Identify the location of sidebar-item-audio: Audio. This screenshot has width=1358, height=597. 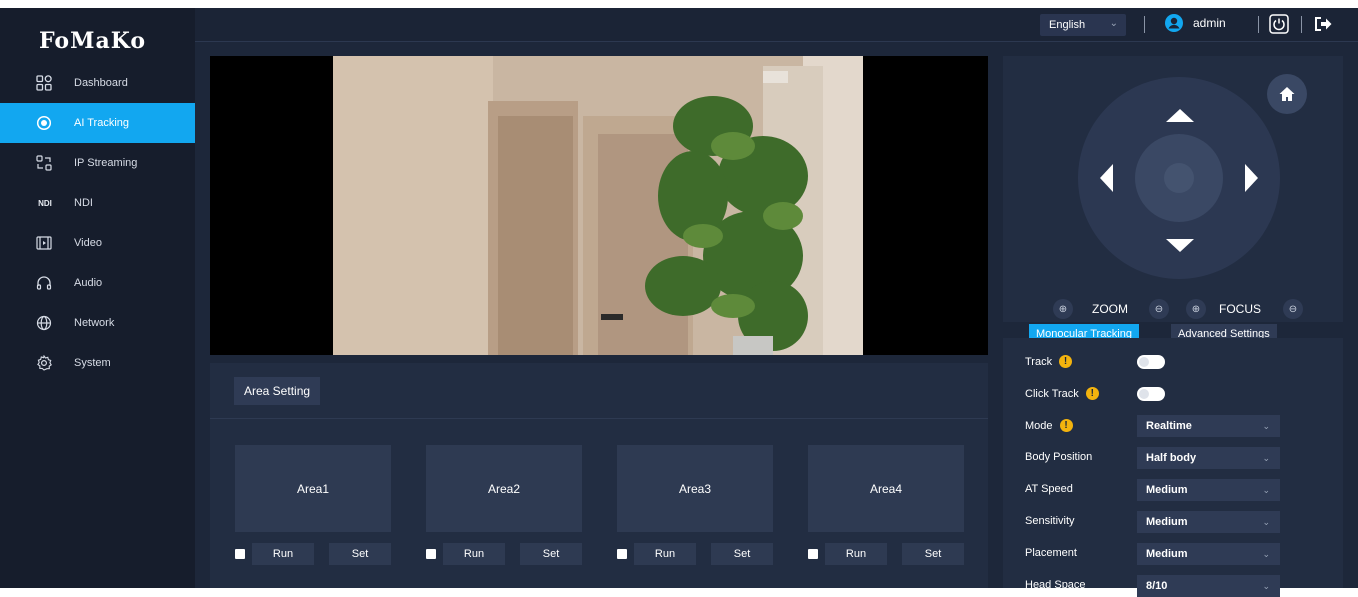
(97, 283).